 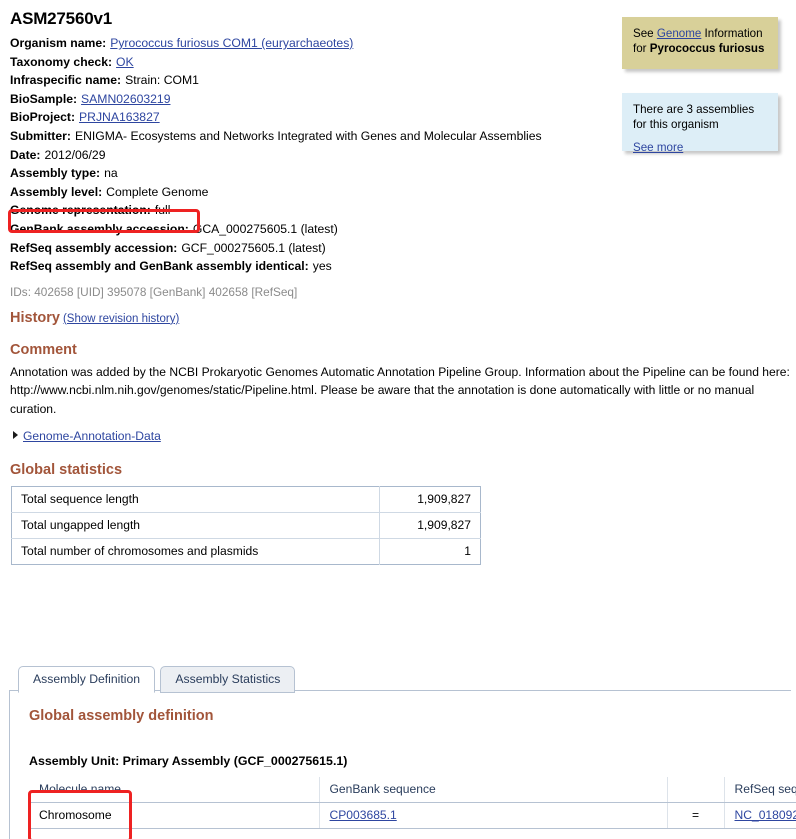 I want to click on meta-label: RefSeq assembly accession:, so click(x=94, y=247).